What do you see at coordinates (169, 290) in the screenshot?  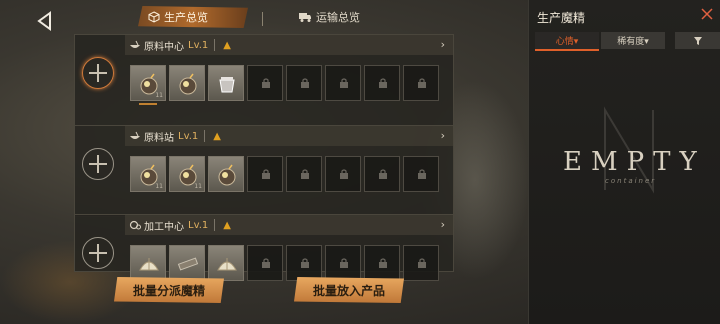 I see `batch-dispatch-button: 批量分派魔精` at bounding box center [169, 290].